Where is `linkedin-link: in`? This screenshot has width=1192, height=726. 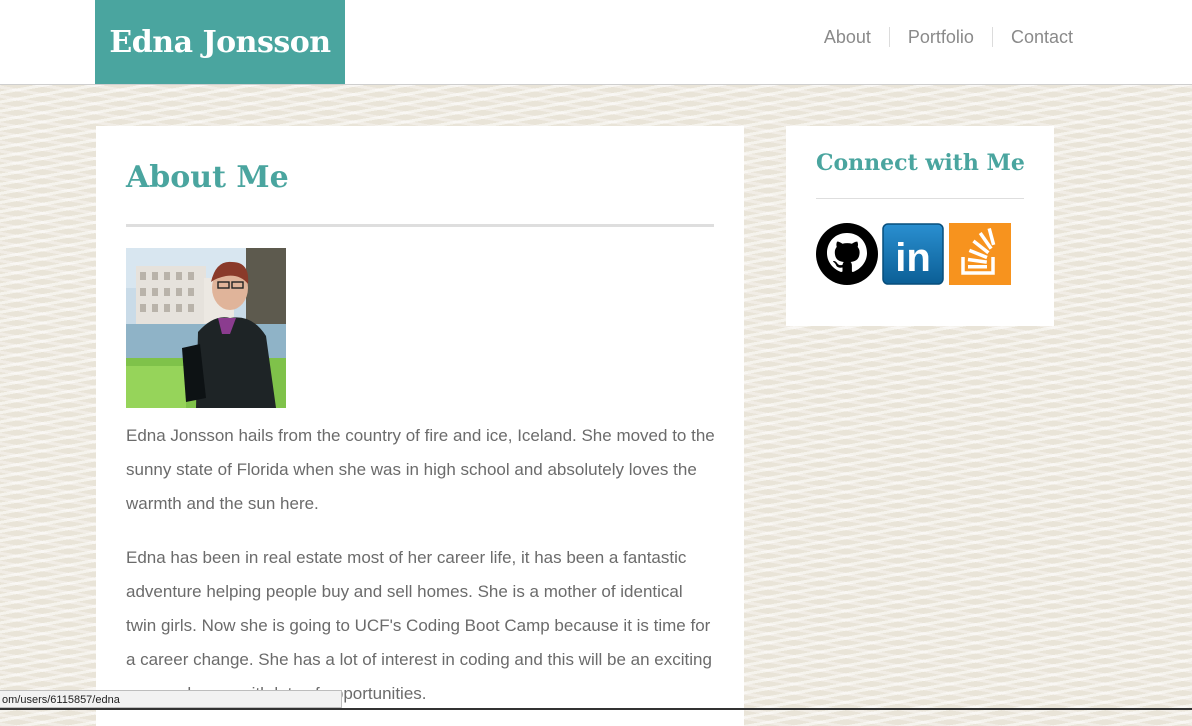 linkedin-link: in is located at coordinates (913, 254).